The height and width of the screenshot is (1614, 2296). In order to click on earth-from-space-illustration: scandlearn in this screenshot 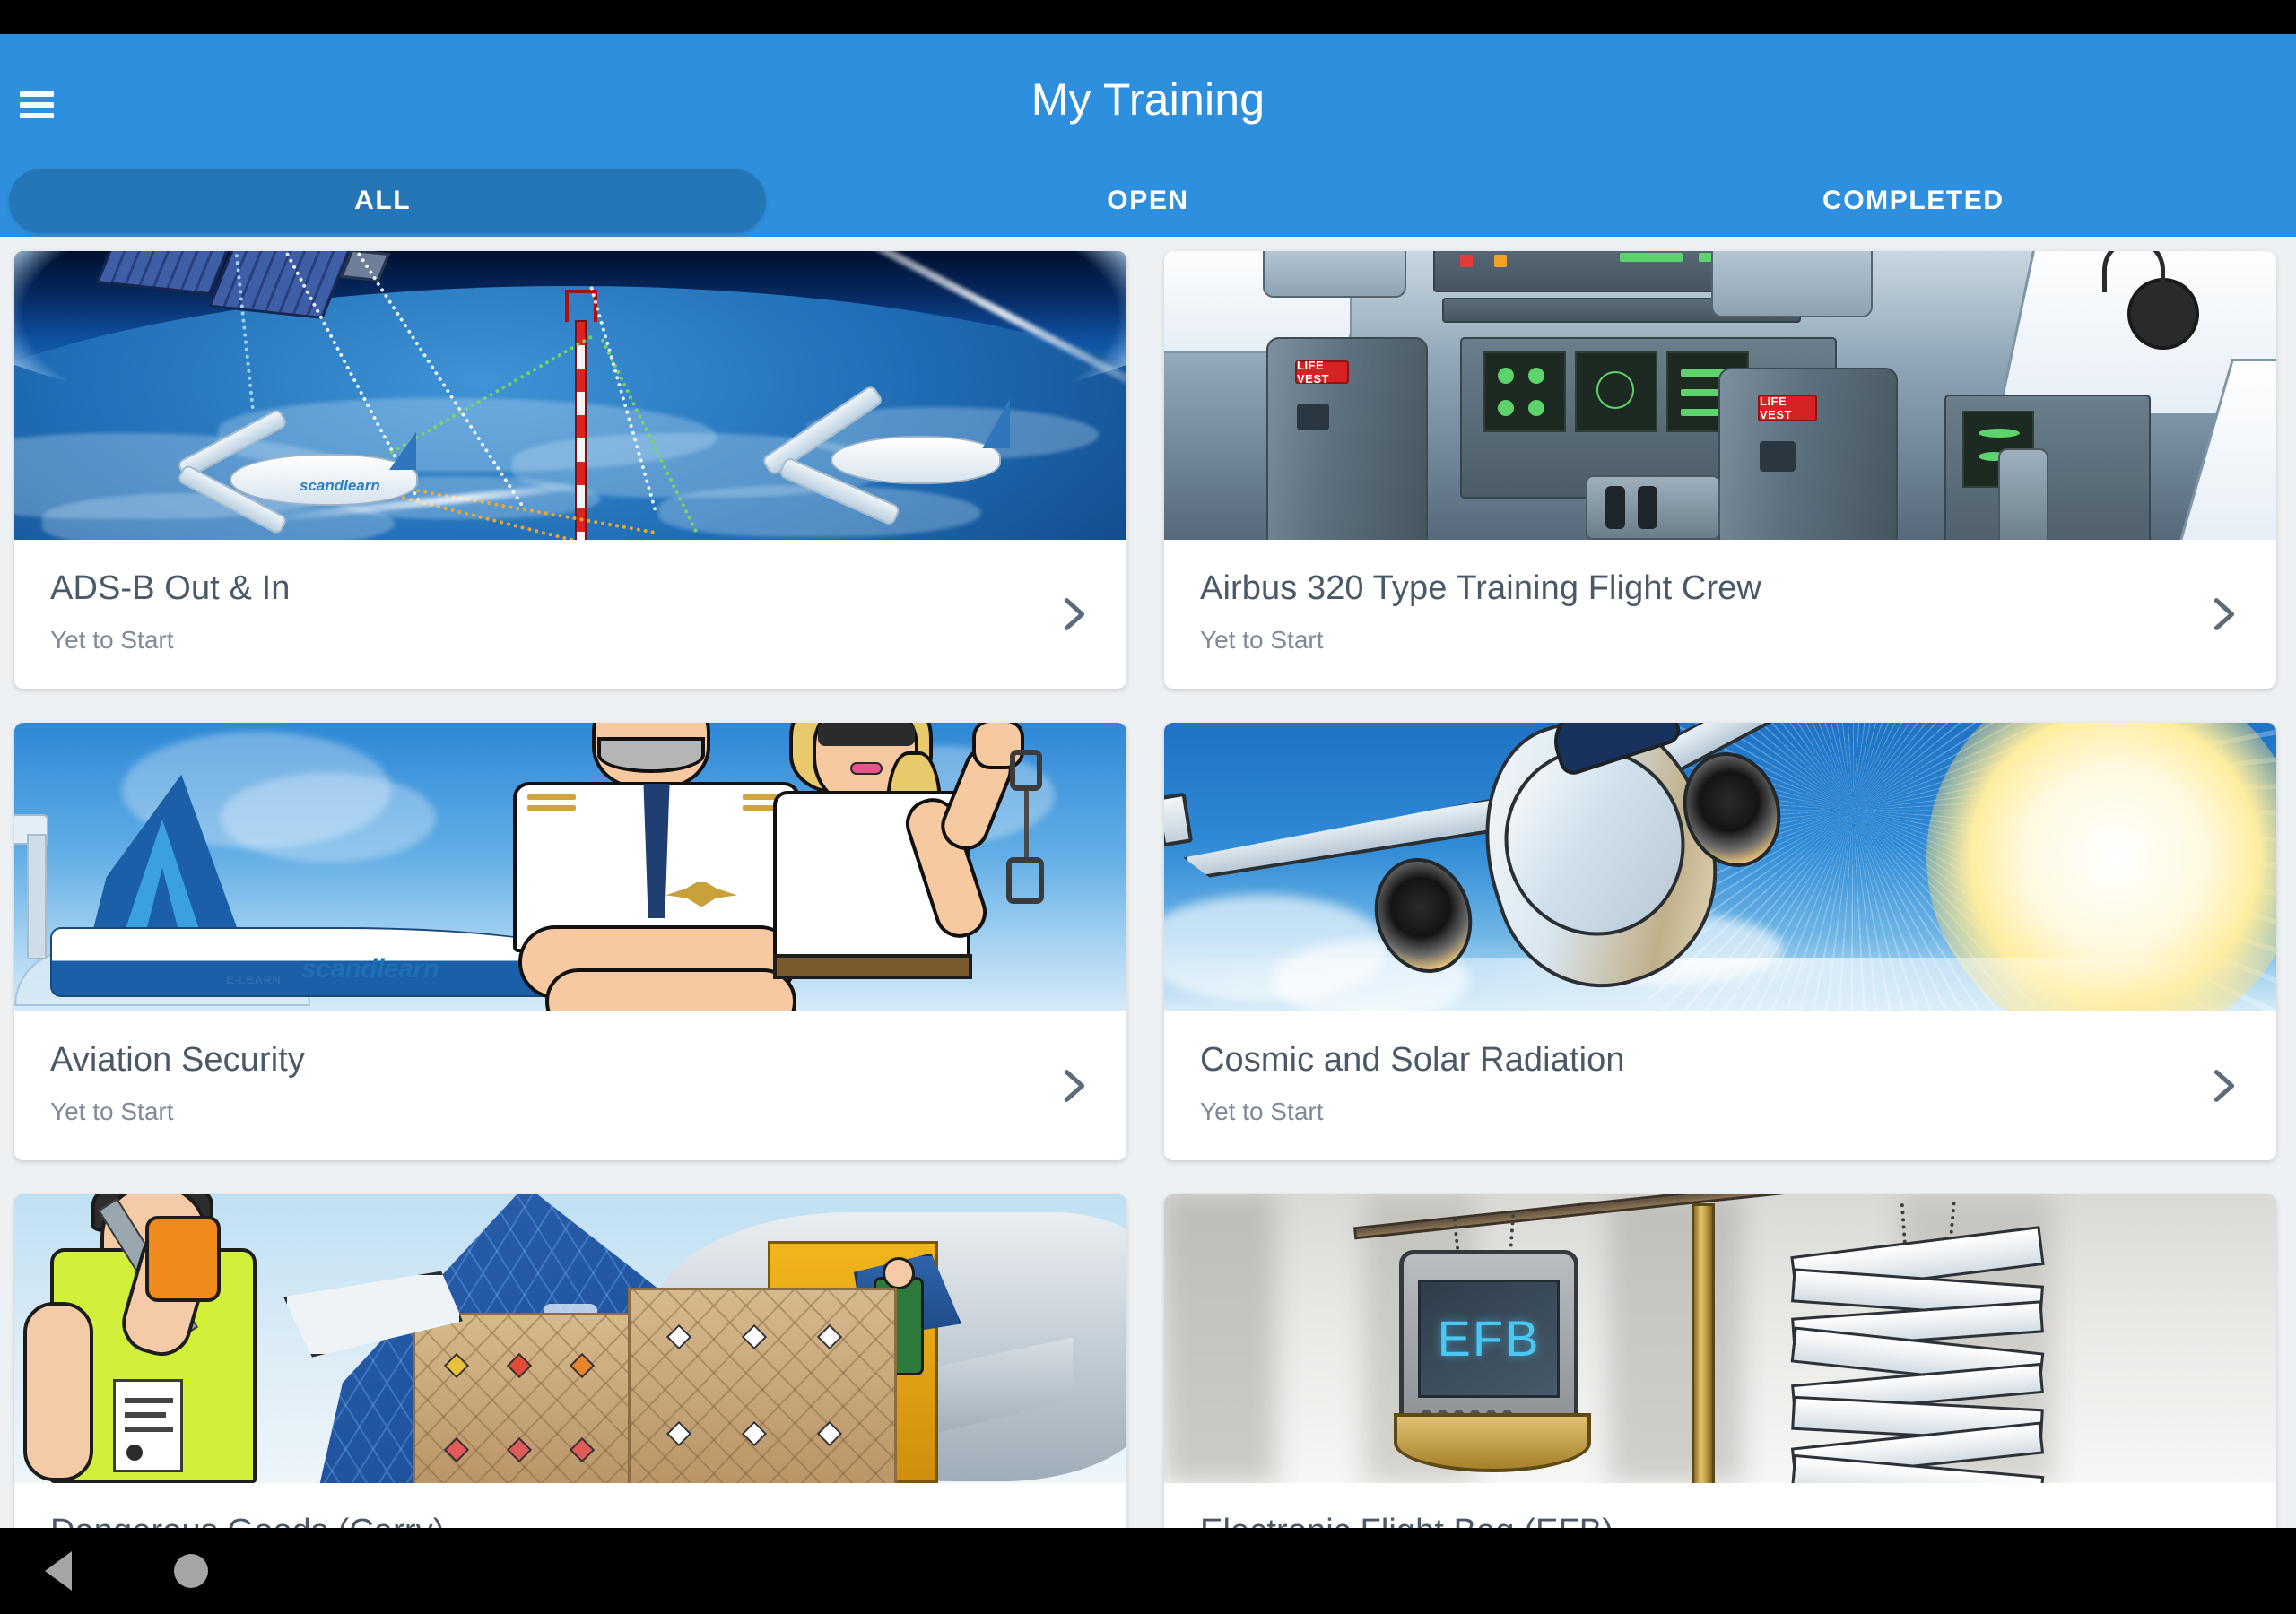, I will do `click(570, 395)`.